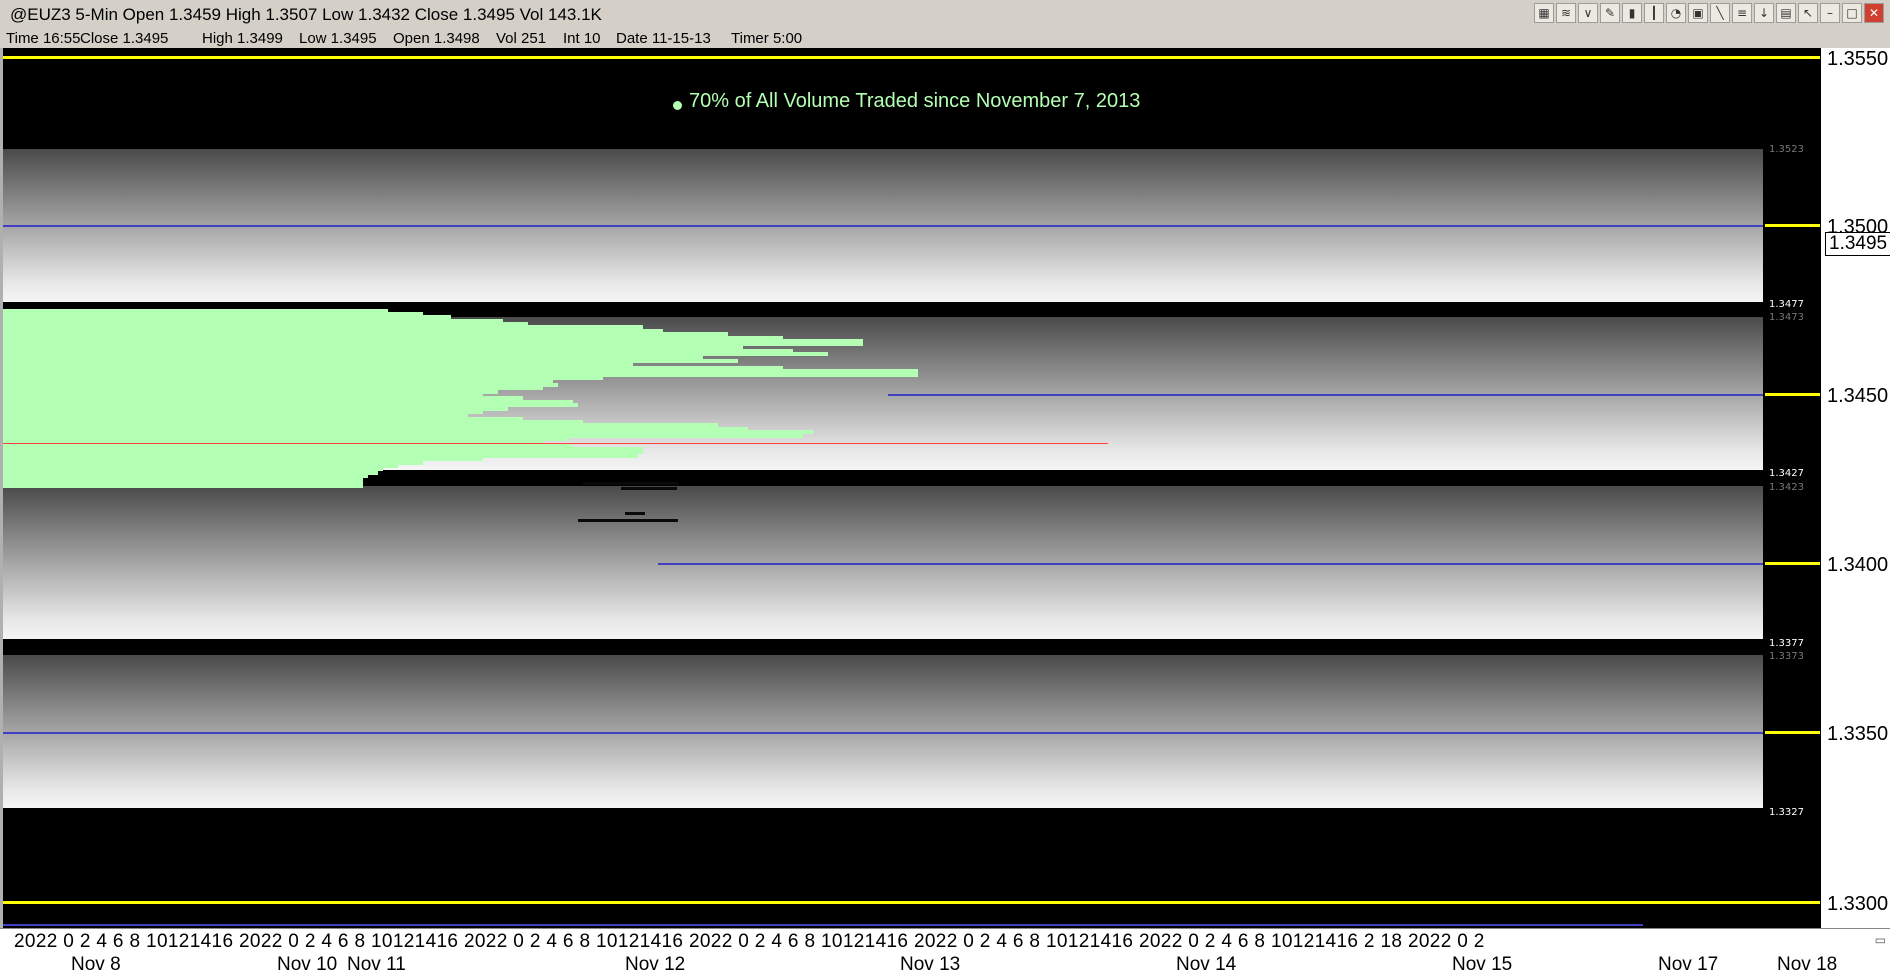 This screenshot has height=979, width=1890. I want to click on band-label: 1.3377, so click(1786, 643).